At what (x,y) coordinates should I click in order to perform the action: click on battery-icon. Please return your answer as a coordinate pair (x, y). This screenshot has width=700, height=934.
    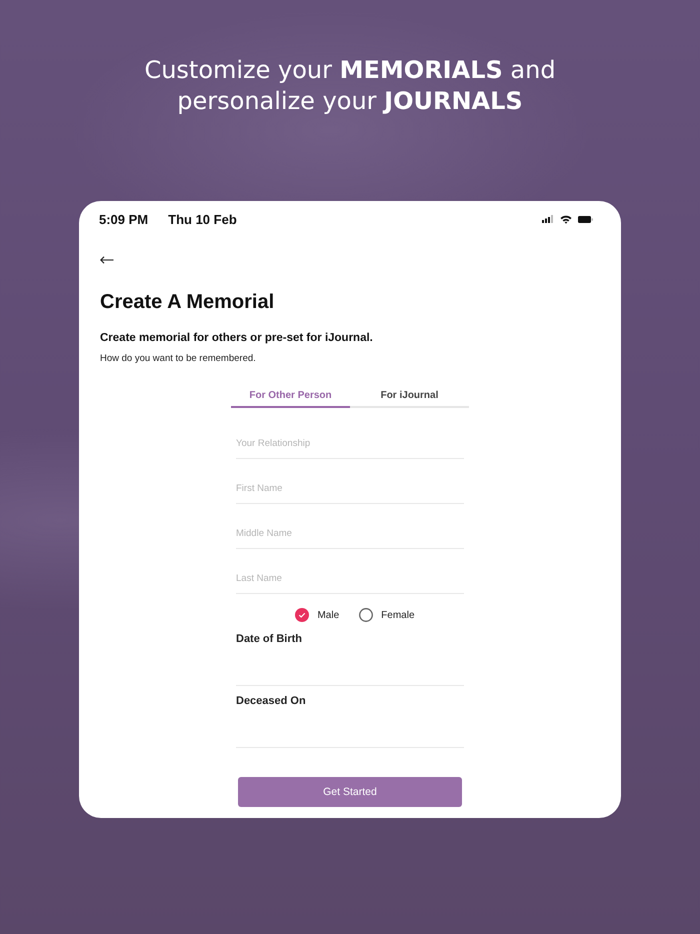
    Looking at the image, I should click on (585, 219).